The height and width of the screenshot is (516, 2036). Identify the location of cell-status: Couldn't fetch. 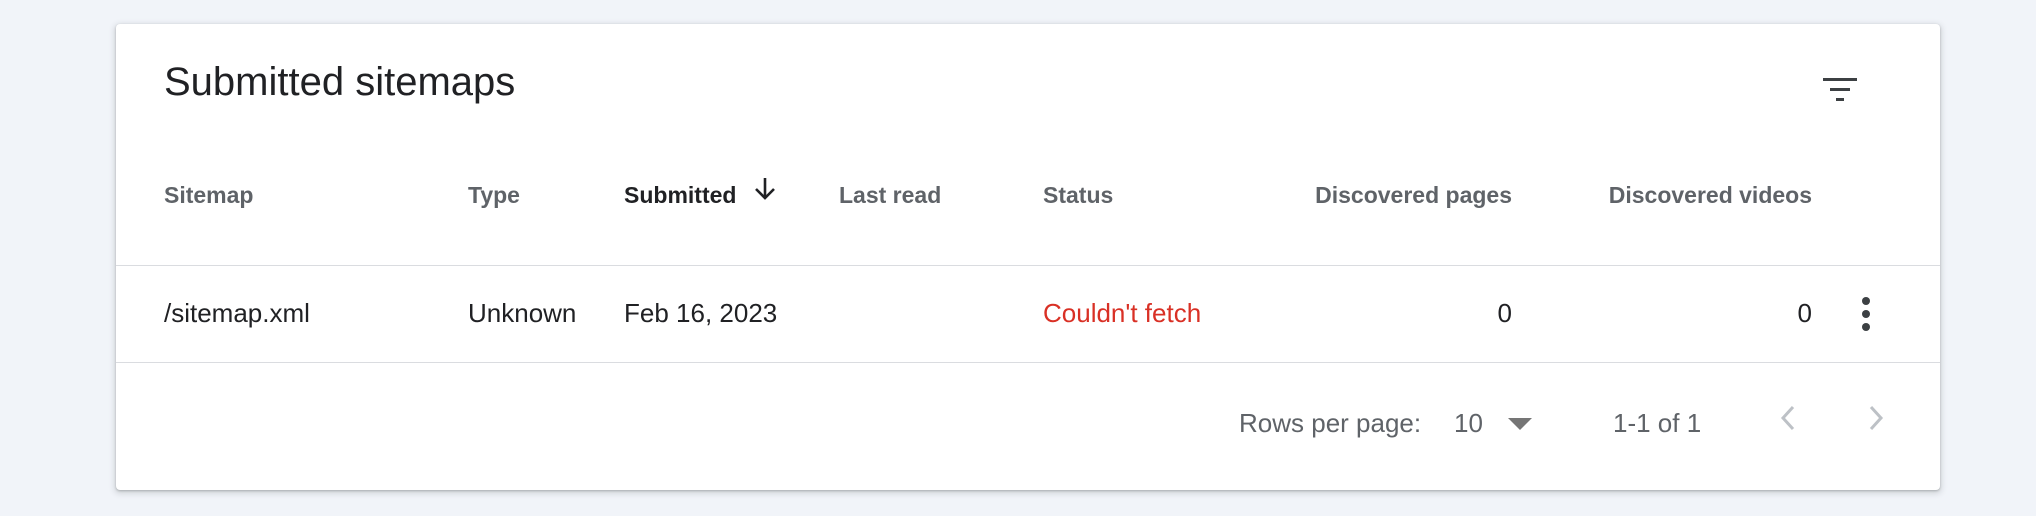
(1122, 313).